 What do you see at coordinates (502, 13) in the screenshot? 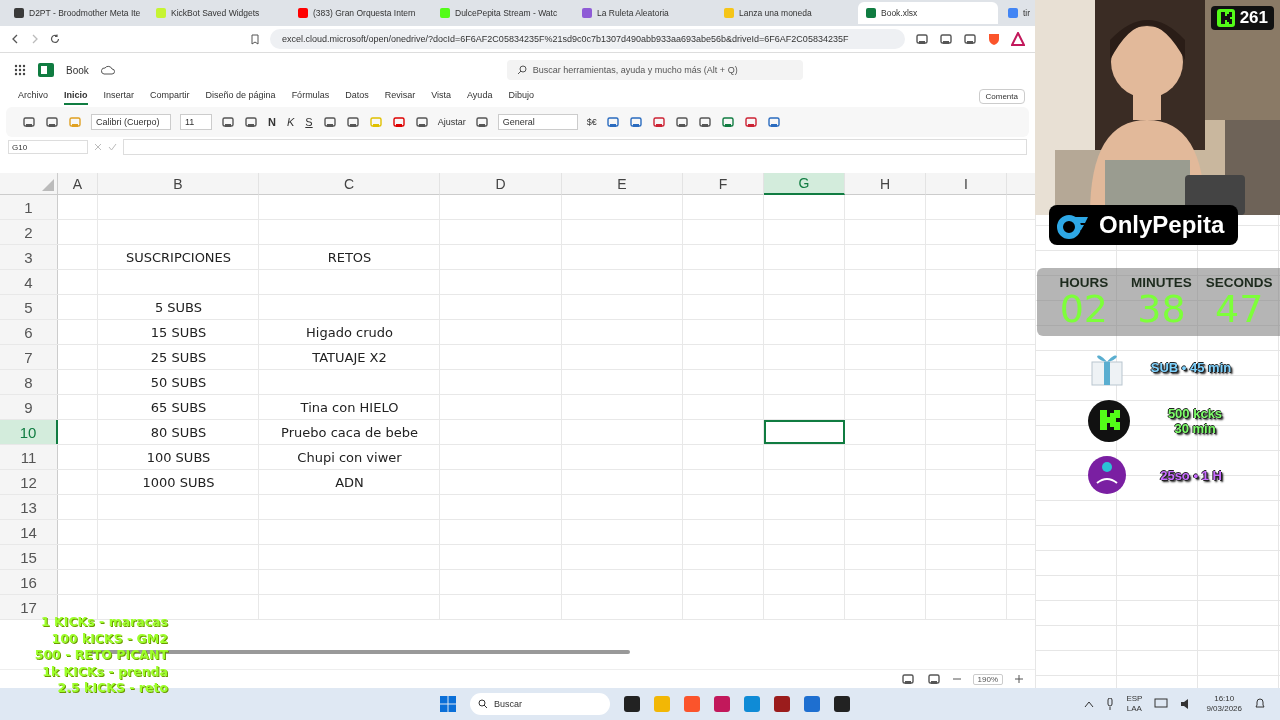
I see `browser-tab: DulcePepita Stream - Watc` at bounding box center [502, 13].